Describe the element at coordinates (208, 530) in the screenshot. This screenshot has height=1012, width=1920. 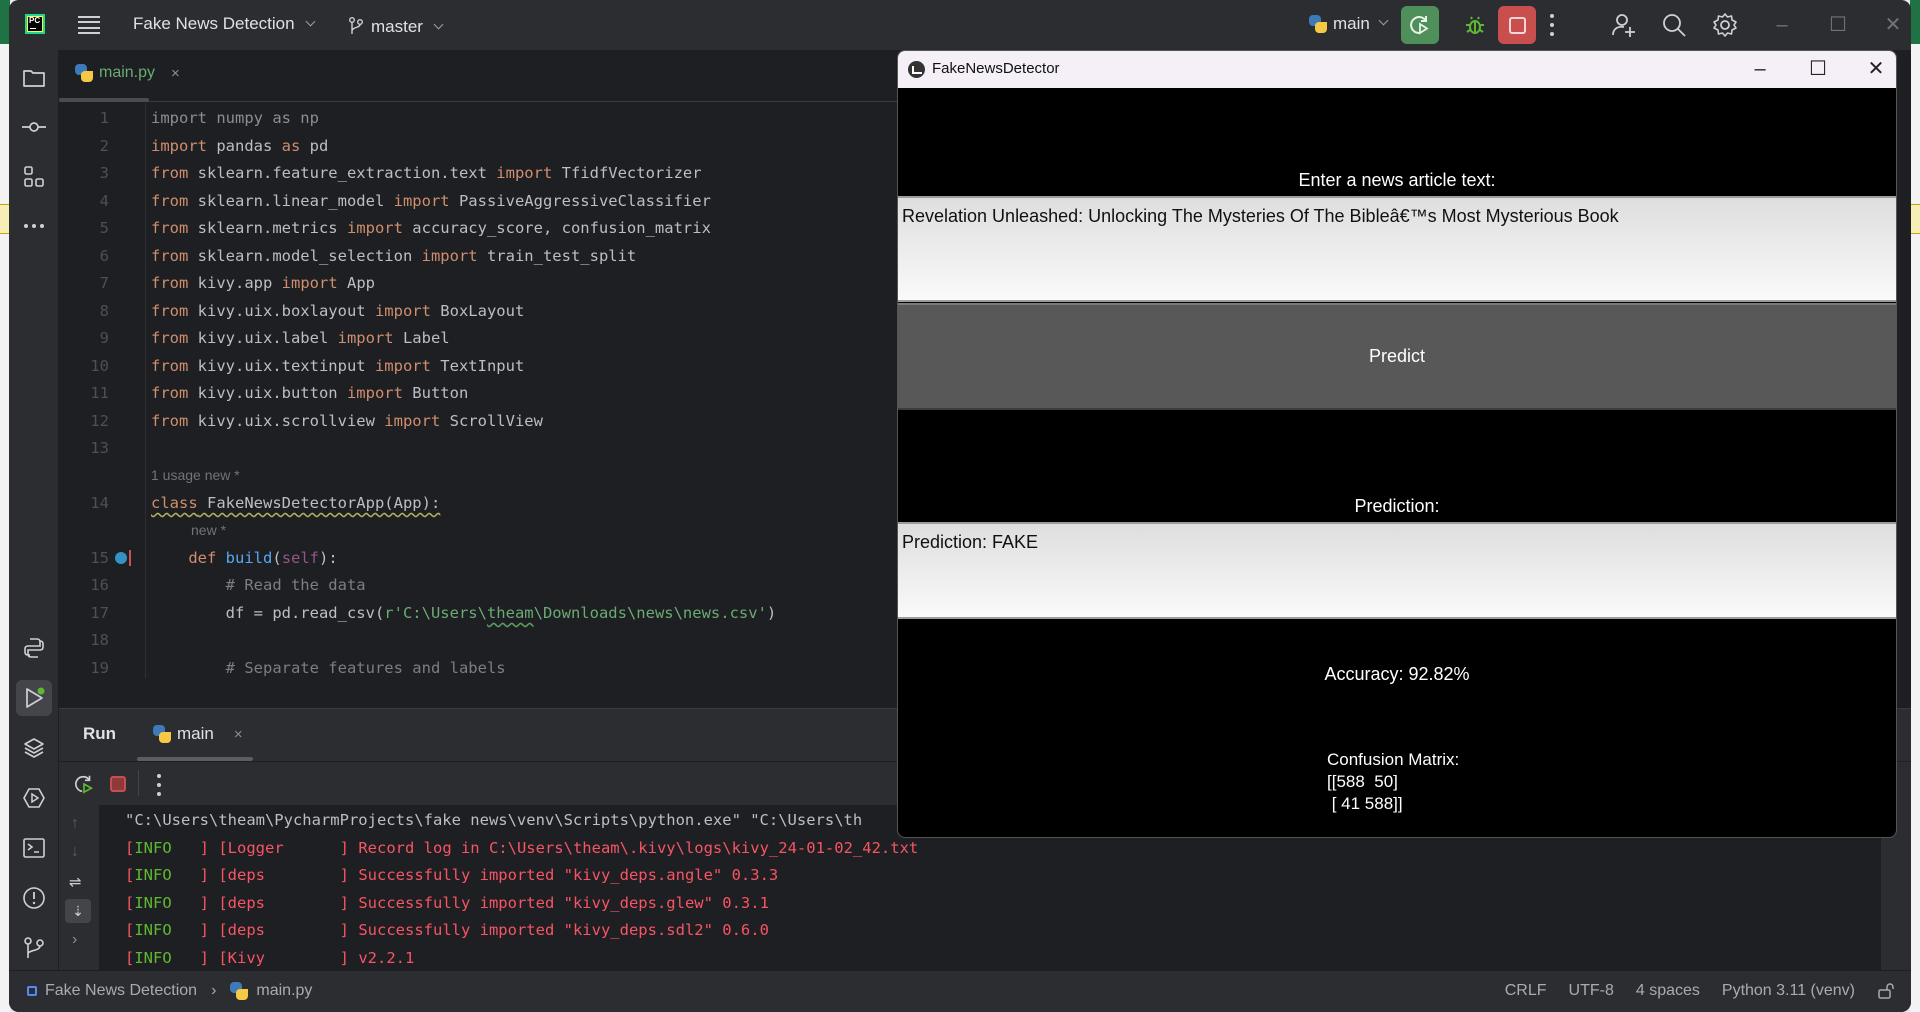
I see `def-hint: new *` at that location.